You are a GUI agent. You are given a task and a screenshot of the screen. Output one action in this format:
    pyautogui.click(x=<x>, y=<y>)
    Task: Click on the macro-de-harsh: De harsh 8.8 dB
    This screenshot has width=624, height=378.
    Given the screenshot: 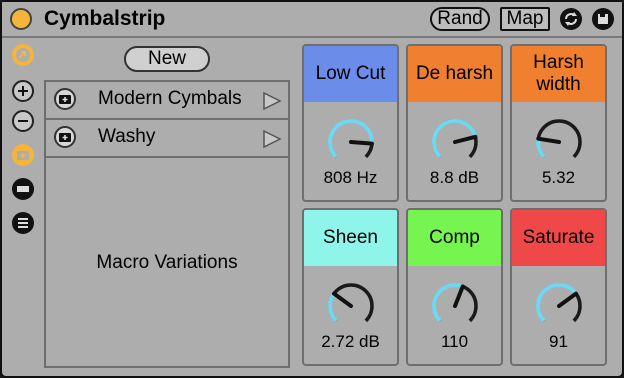 What is the action you would take?
    pyautogui.click(x=454, y=123)
    